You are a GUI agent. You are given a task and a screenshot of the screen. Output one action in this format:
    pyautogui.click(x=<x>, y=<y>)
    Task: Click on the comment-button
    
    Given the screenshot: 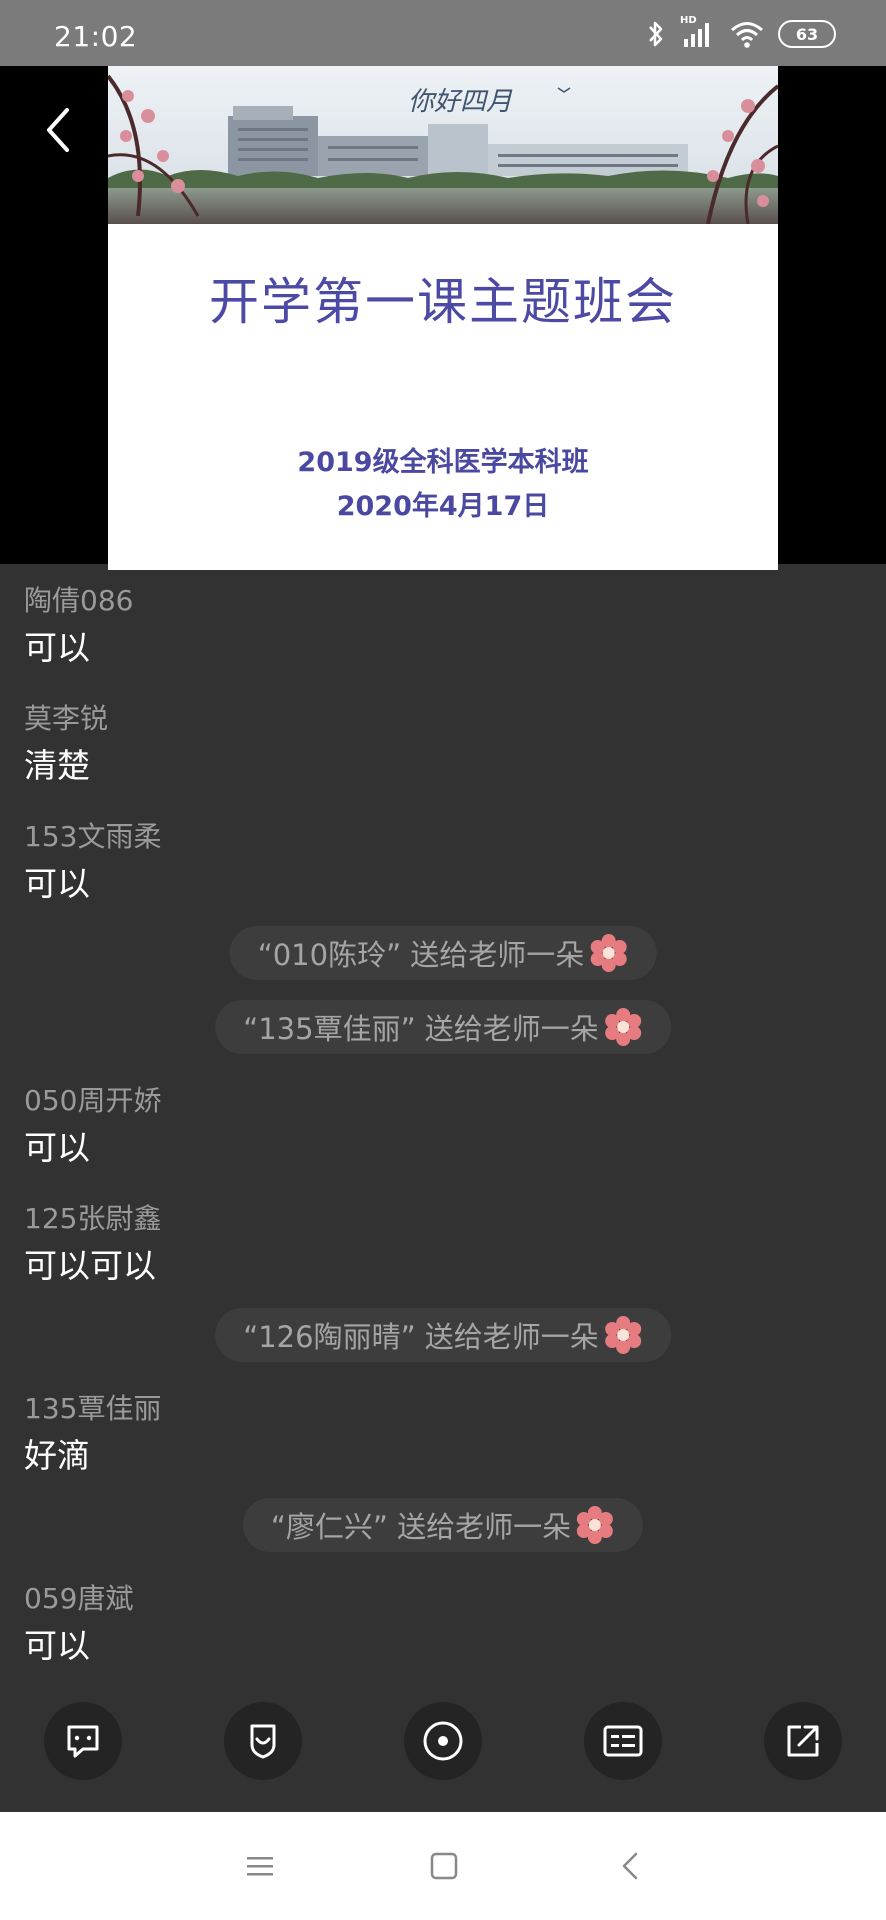 What is the action you would take?
    pyautogui.click(x=83, y=1741)
    